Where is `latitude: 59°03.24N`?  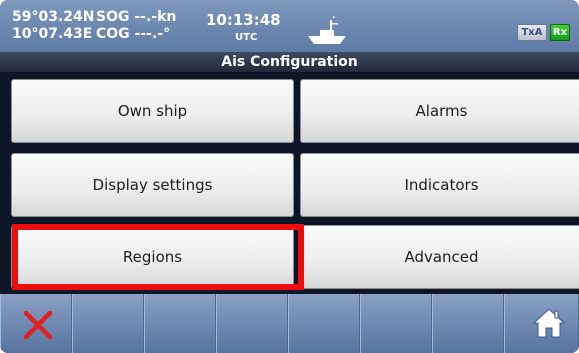 latitude: 59°03.24N is located at coordinates (53, 17).